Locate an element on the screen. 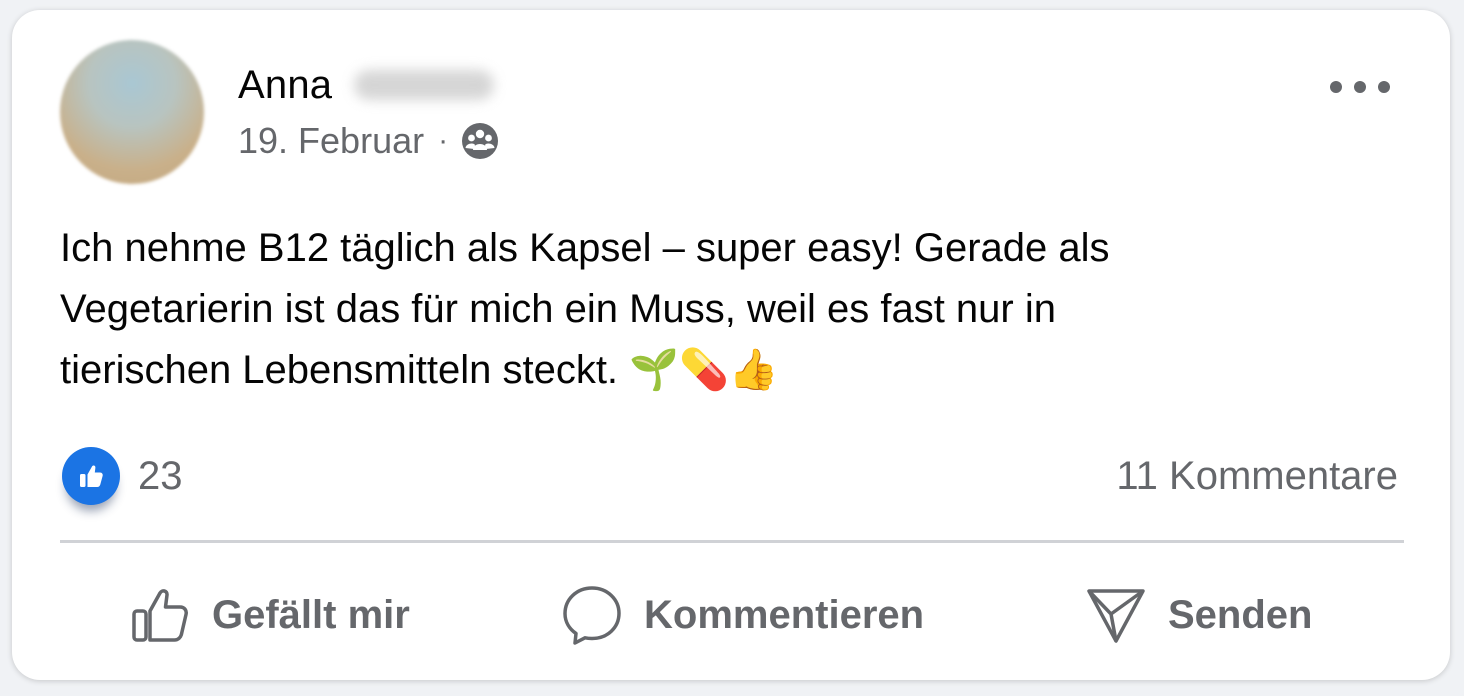 The image size is (1464, 696). more-options-button is located at coordinates (1360, 87).